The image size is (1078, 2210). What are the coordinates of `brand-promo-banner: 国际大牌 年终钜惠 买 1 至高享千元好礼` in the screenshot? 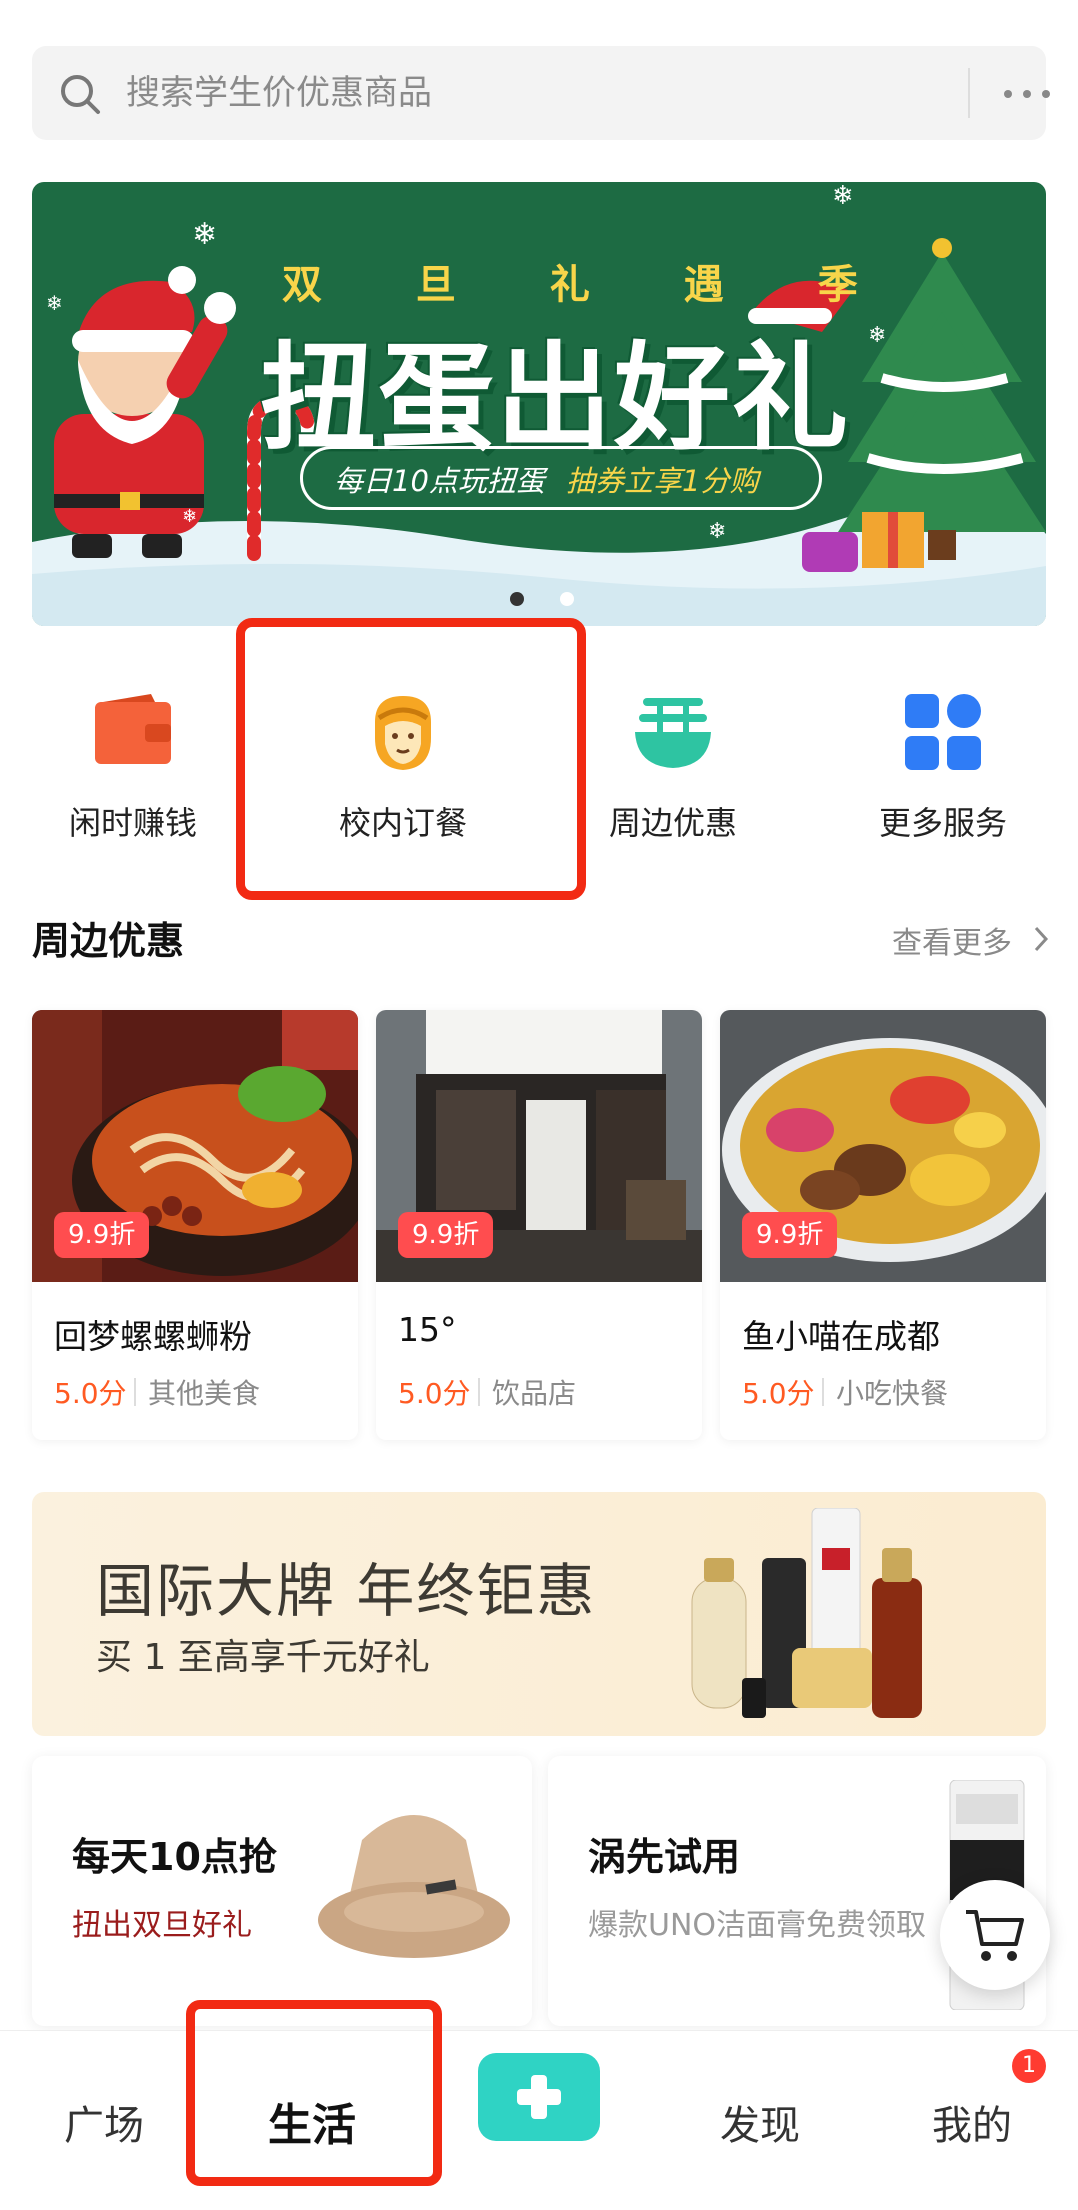 It's located at (539, 1614).